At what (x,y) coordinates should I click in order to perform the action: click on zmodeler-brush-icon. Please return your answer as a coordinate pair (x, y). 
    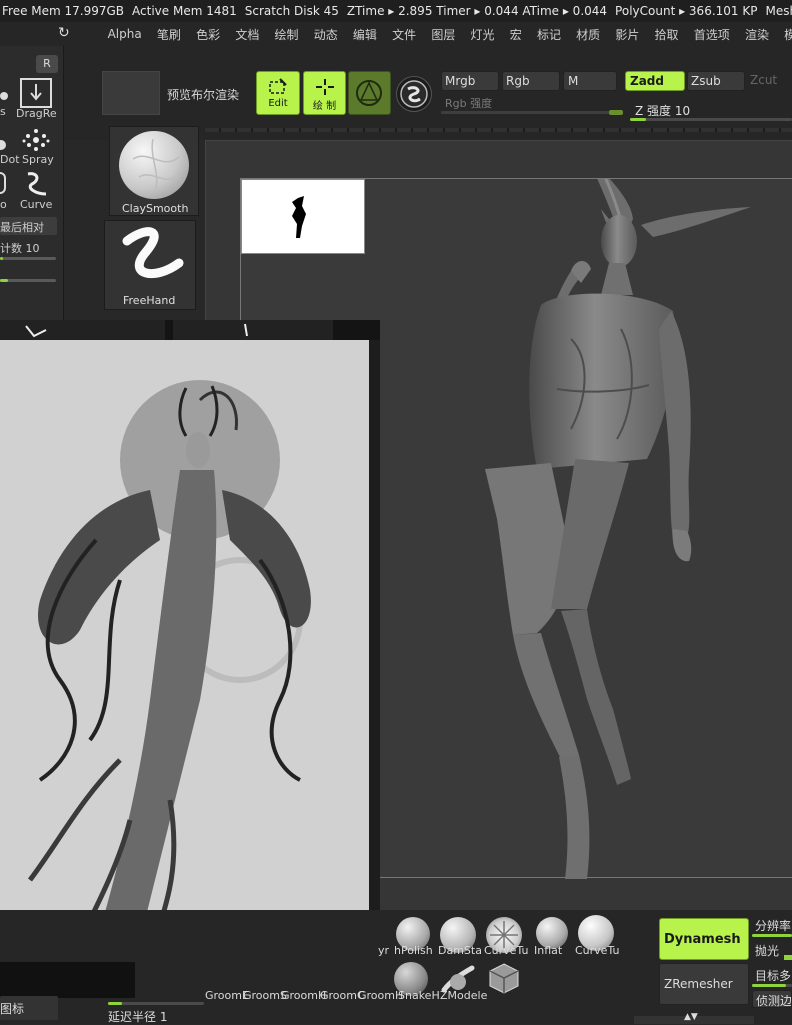
    Looking at the image, I should click on (504, 978).